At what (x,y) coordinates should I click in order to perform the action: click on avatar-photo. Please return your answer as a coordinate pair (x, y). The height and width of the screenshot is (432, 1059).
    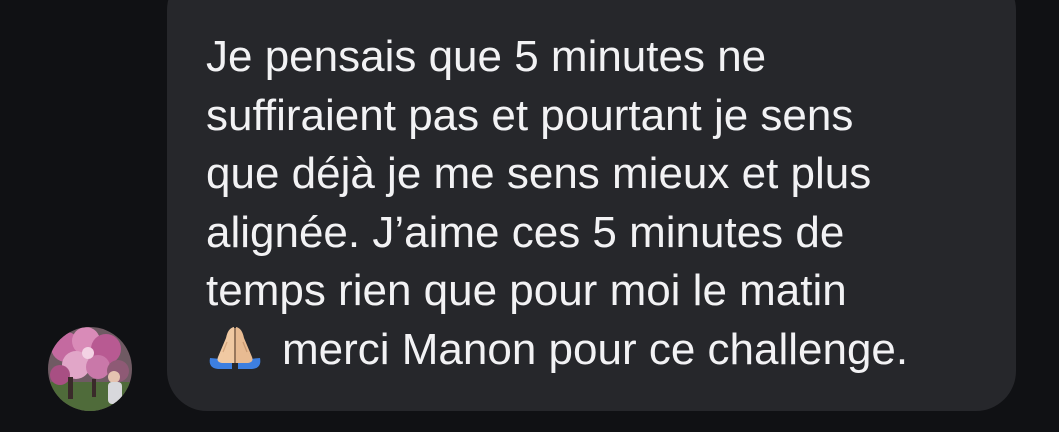
    Looking at the image, I should click on (90, 369).